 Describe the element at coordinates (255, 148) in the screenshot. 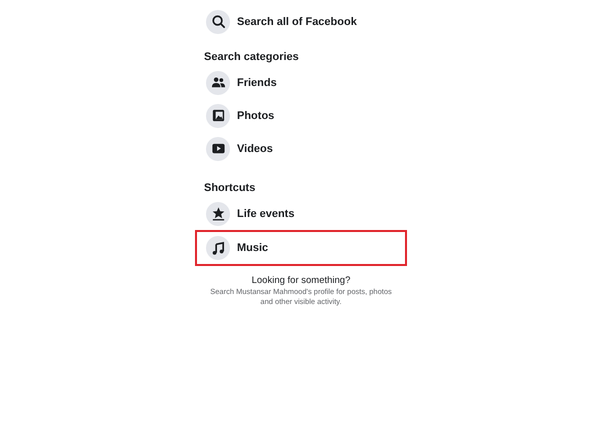

I see `menu-item: Videos` at that location.